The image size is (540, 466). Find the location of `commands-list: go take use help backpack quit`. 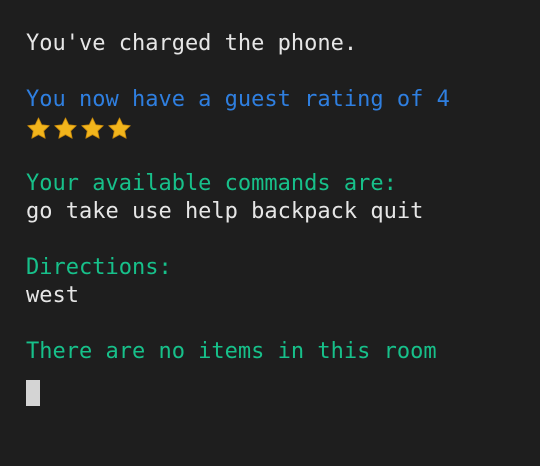

commands-list: go take use help backpack quit is located at coordinates (225, 211).